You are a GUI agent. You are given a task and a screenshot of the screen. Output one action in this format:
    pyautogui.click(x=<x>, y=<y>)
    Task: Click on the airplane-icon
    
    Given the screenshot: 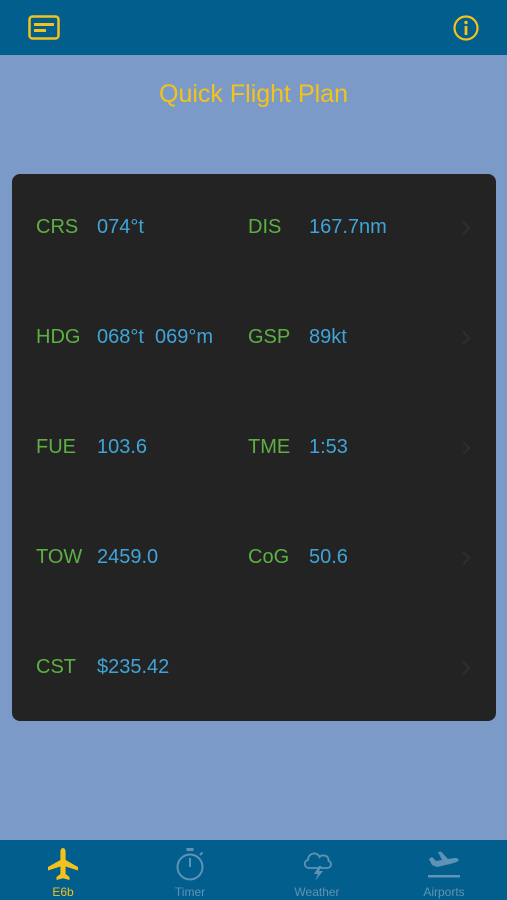 What is the action you would take?
    pyautogui.click(x=63, y=864)
    